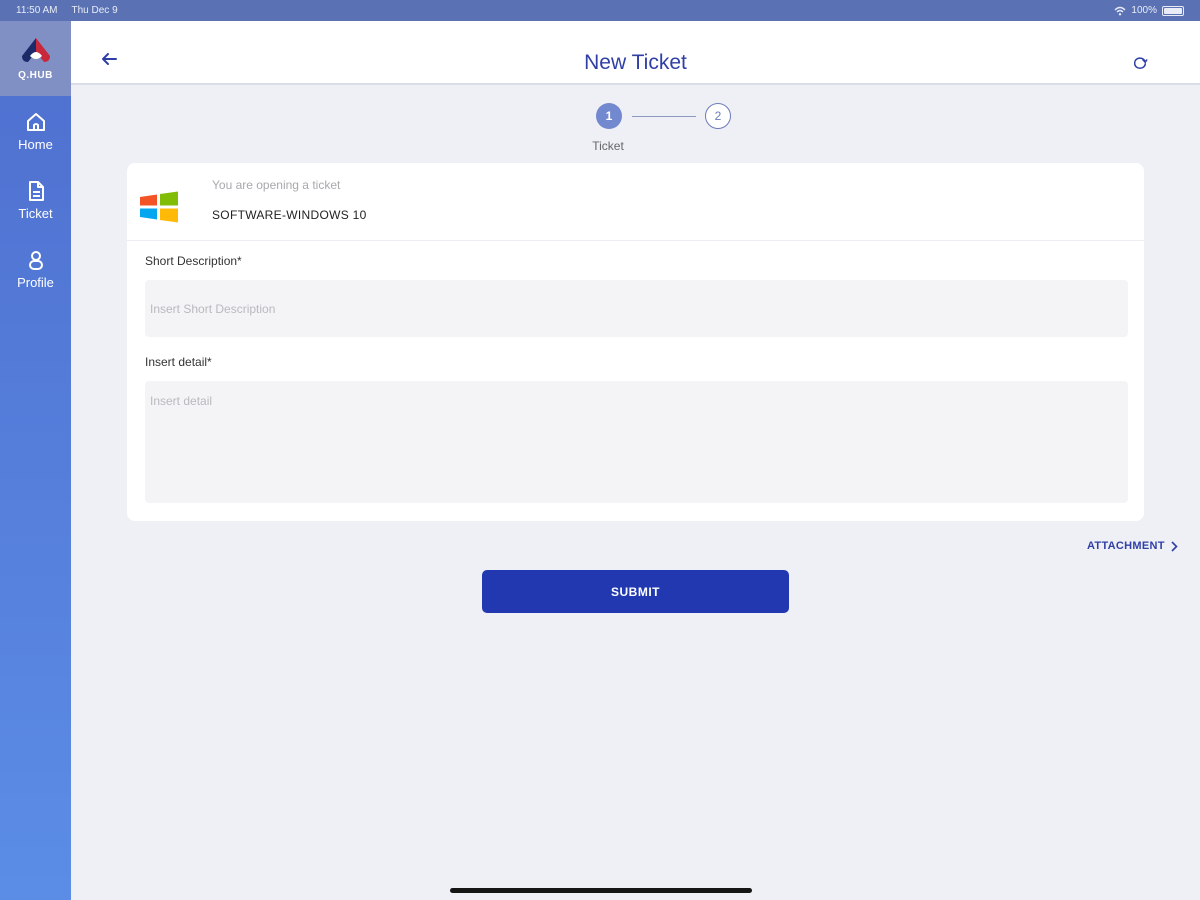 This screenshot has width=1200, height=900. I want to click on ticket-intro-text: You are opening a ticket, so click(276, 185).